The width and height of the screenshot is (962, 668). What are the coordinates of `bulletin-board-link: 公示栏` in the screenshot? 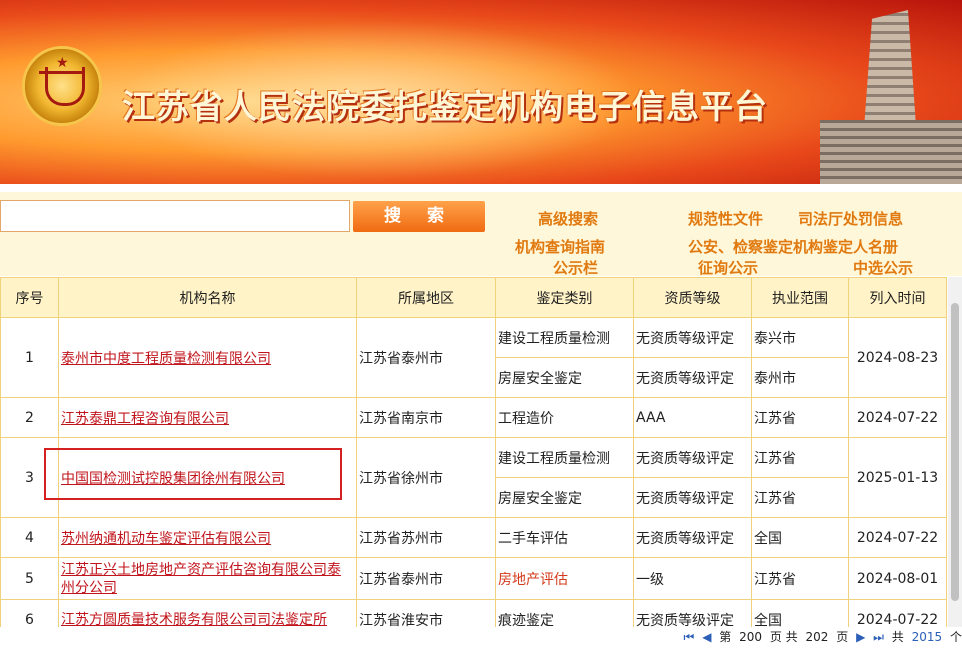 It's located at (575, 267).